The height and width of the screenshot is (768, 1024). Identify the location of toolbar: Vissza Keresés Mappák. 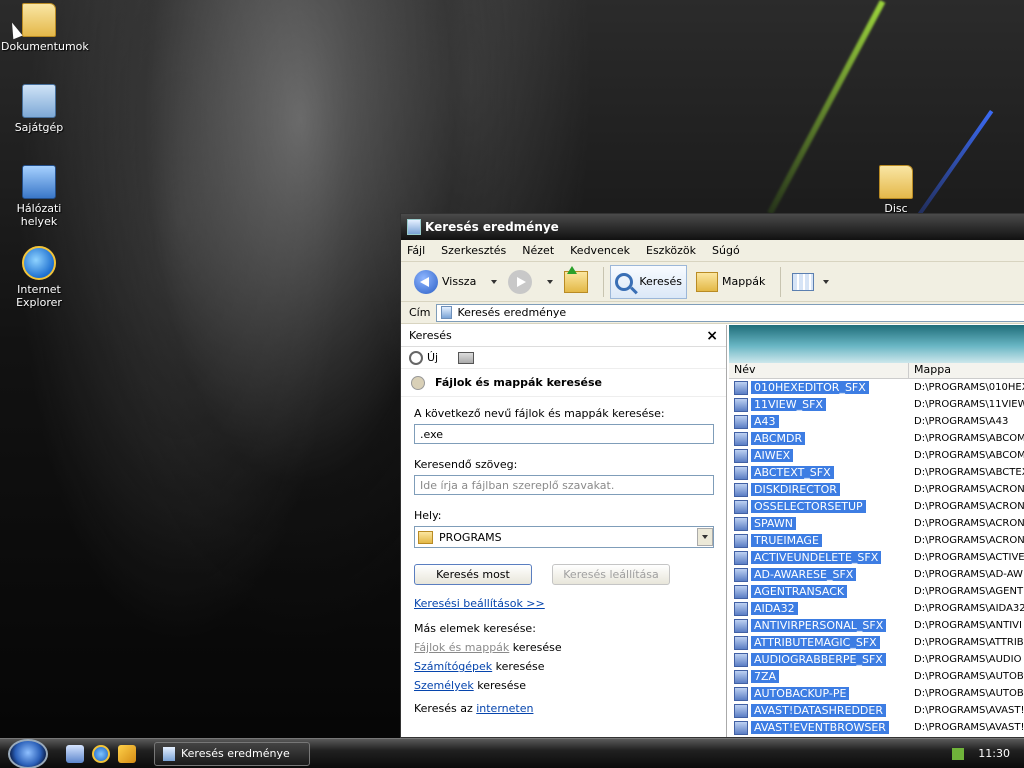
(712, 282).